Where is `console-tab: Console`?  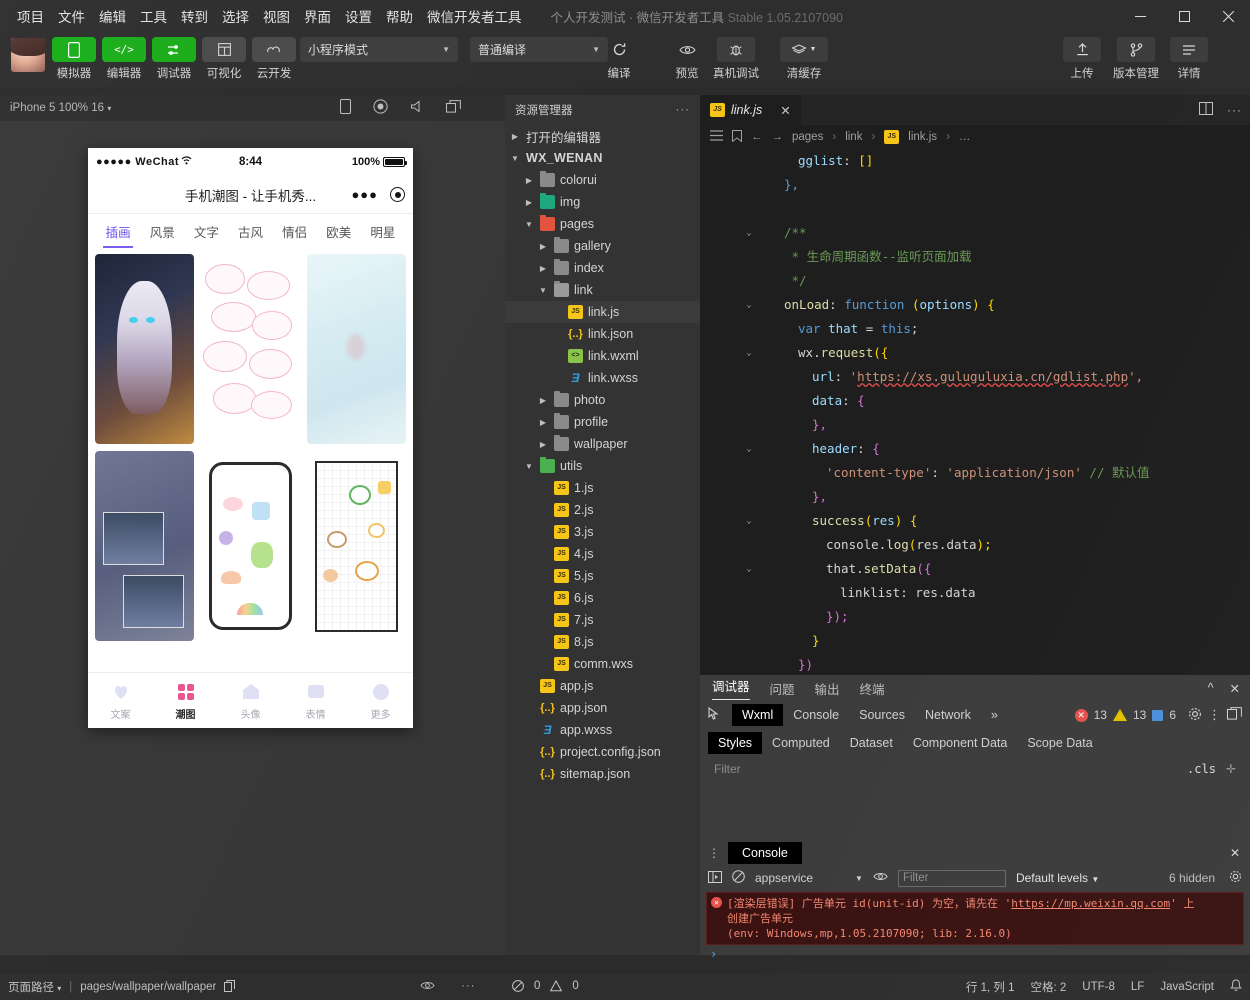
console-tab: Console is located at coordinates (765, 853).